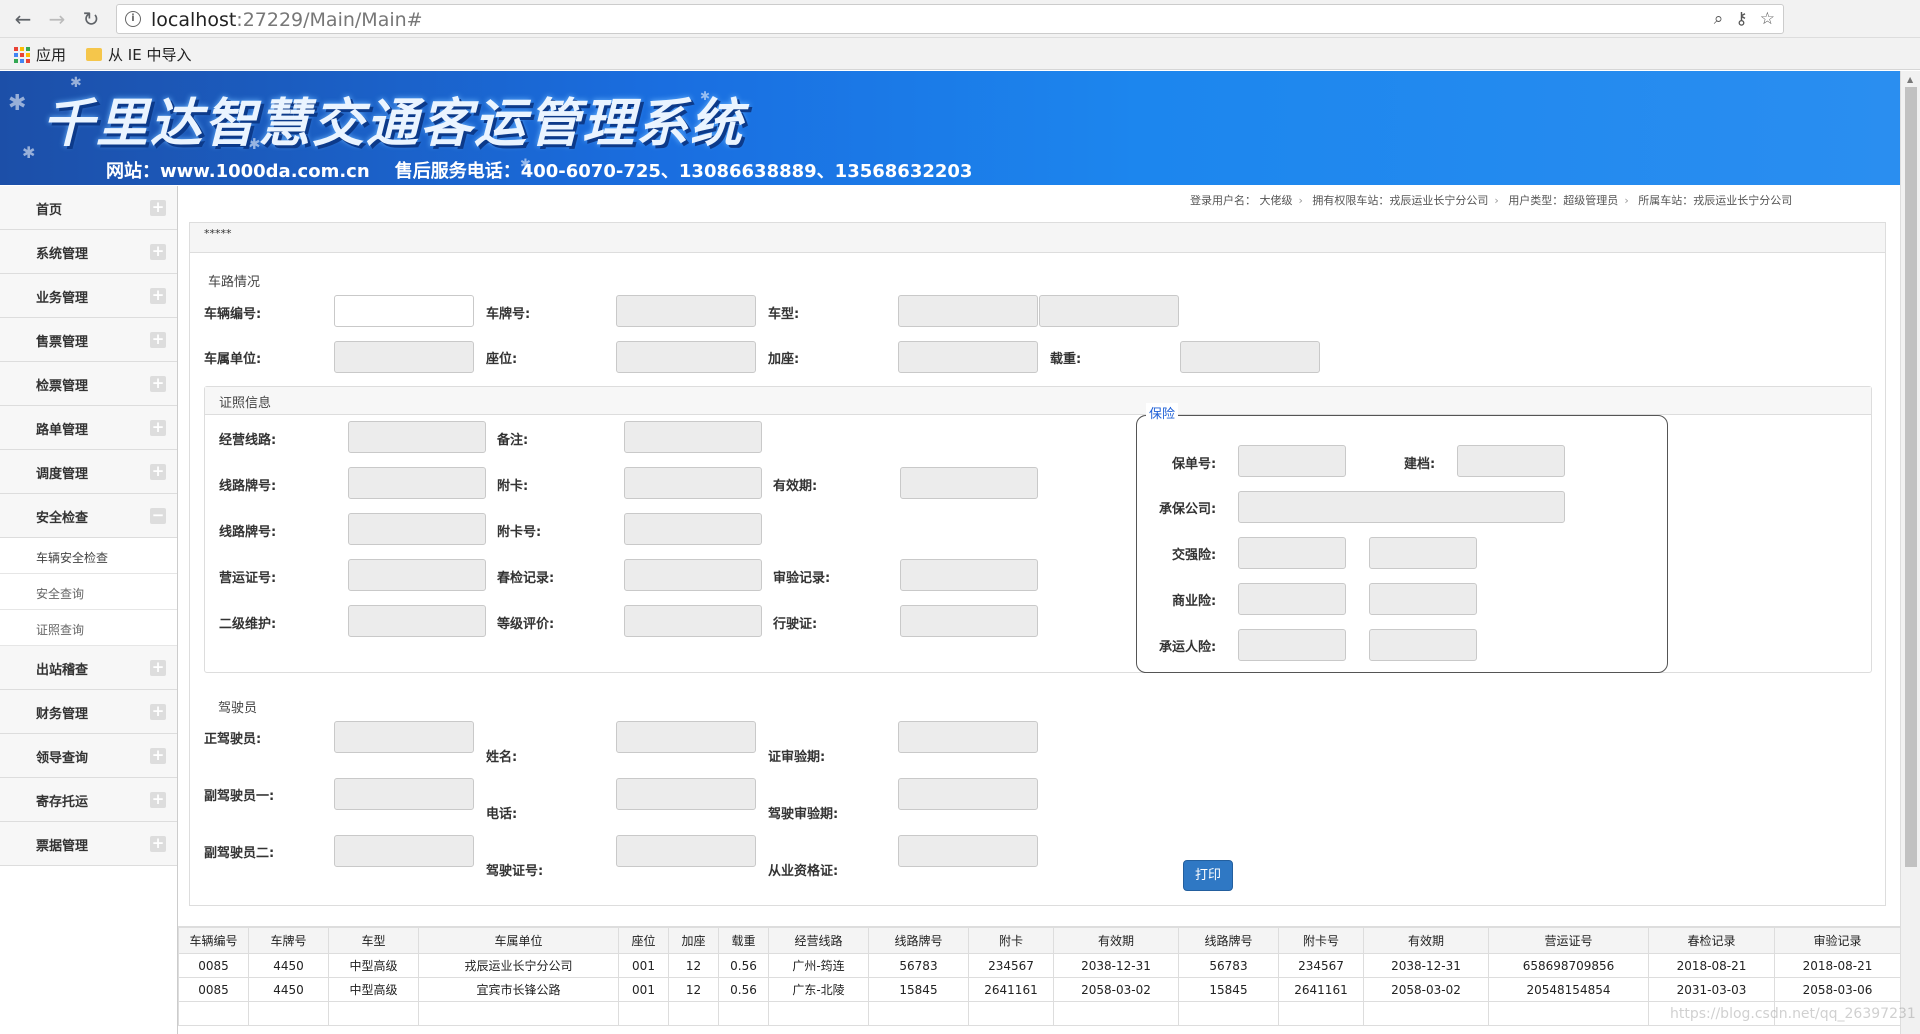  I want to click on sidebar-item-home: 首页 +, so click(88, 208).